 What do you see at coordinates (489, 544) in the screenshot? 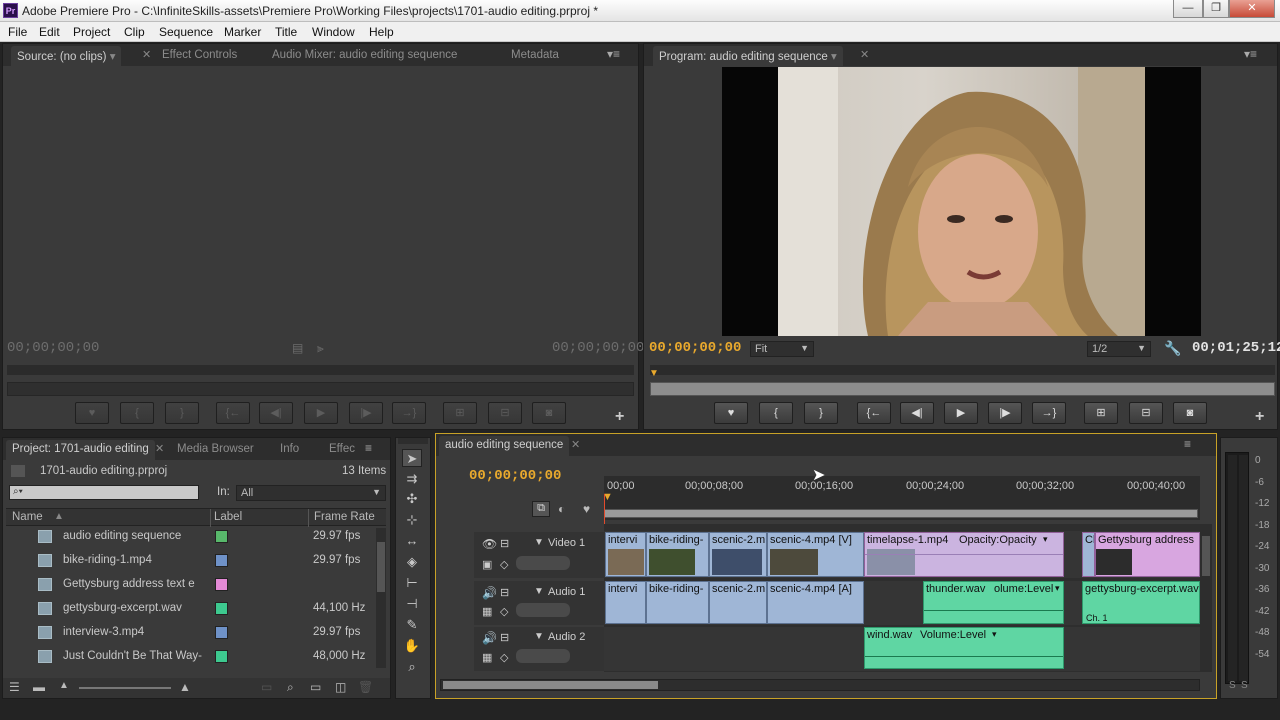
I see `eye-icon: 👁` at bounding box center [489, 544].